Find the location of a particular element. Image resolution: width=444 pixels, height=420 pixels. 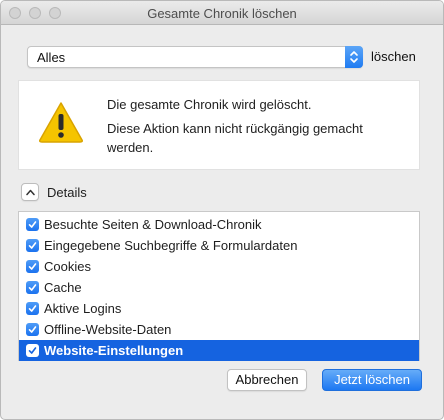

list-item: Aktive Logins is located at coordinates (219, 308).